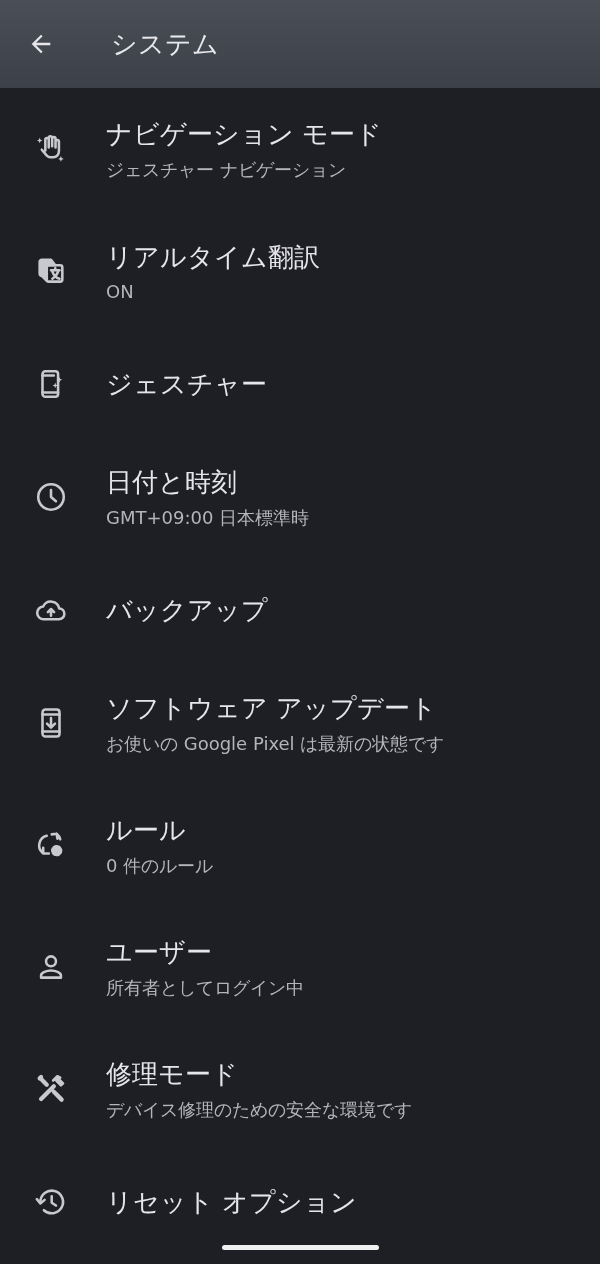  Describe the element at coordinates (187, 610) in the screenshot. I see `item-title: バックアップ` at that location.